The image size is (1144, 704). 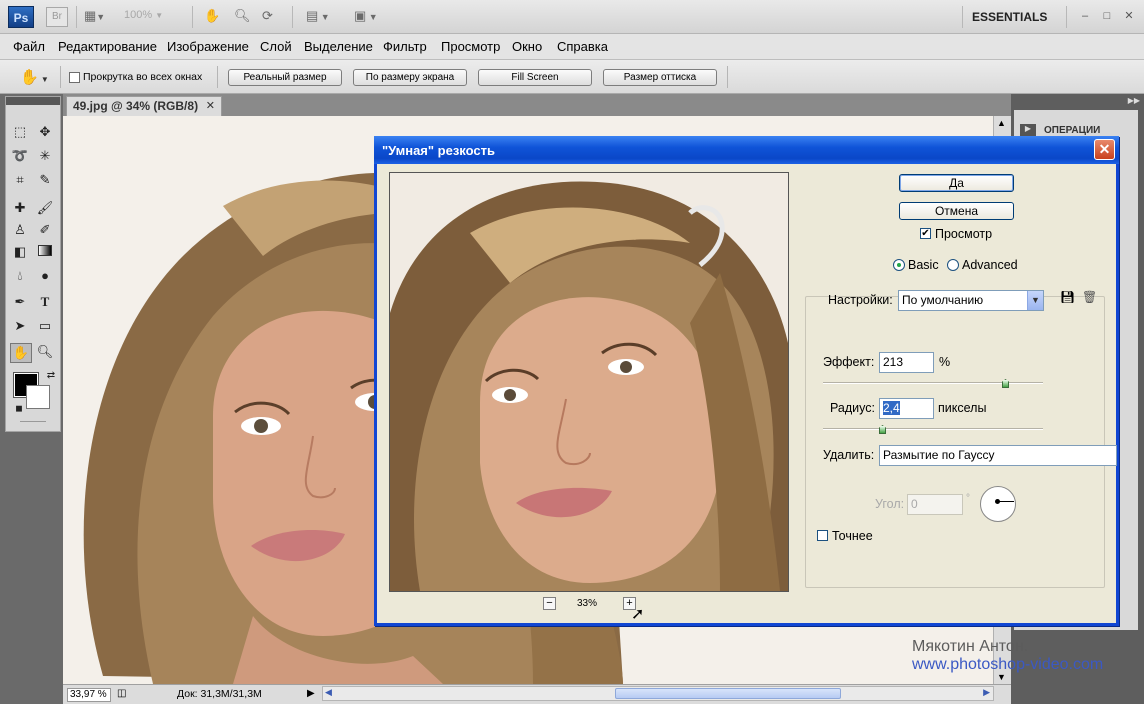 I want to click on clone-stamp-icon: ♙, so click(x=20, y=230).